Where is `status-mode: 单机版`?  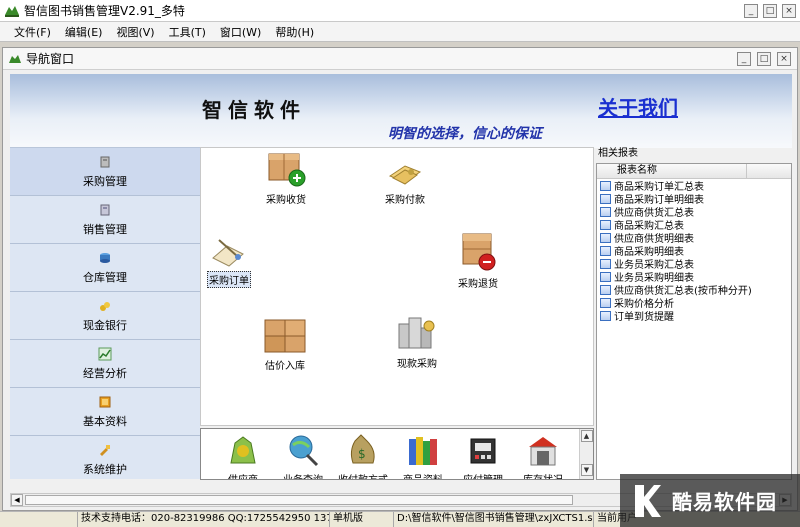
status-mode: 单机版 is located at coordinates (362, 519).